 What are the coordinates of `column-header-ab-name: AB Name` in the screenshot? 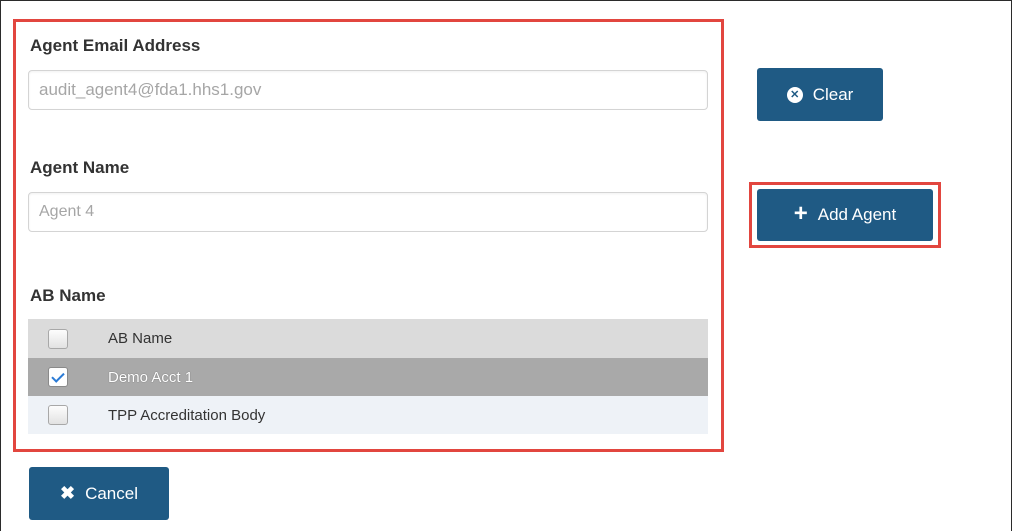 It's located at (140, 338).